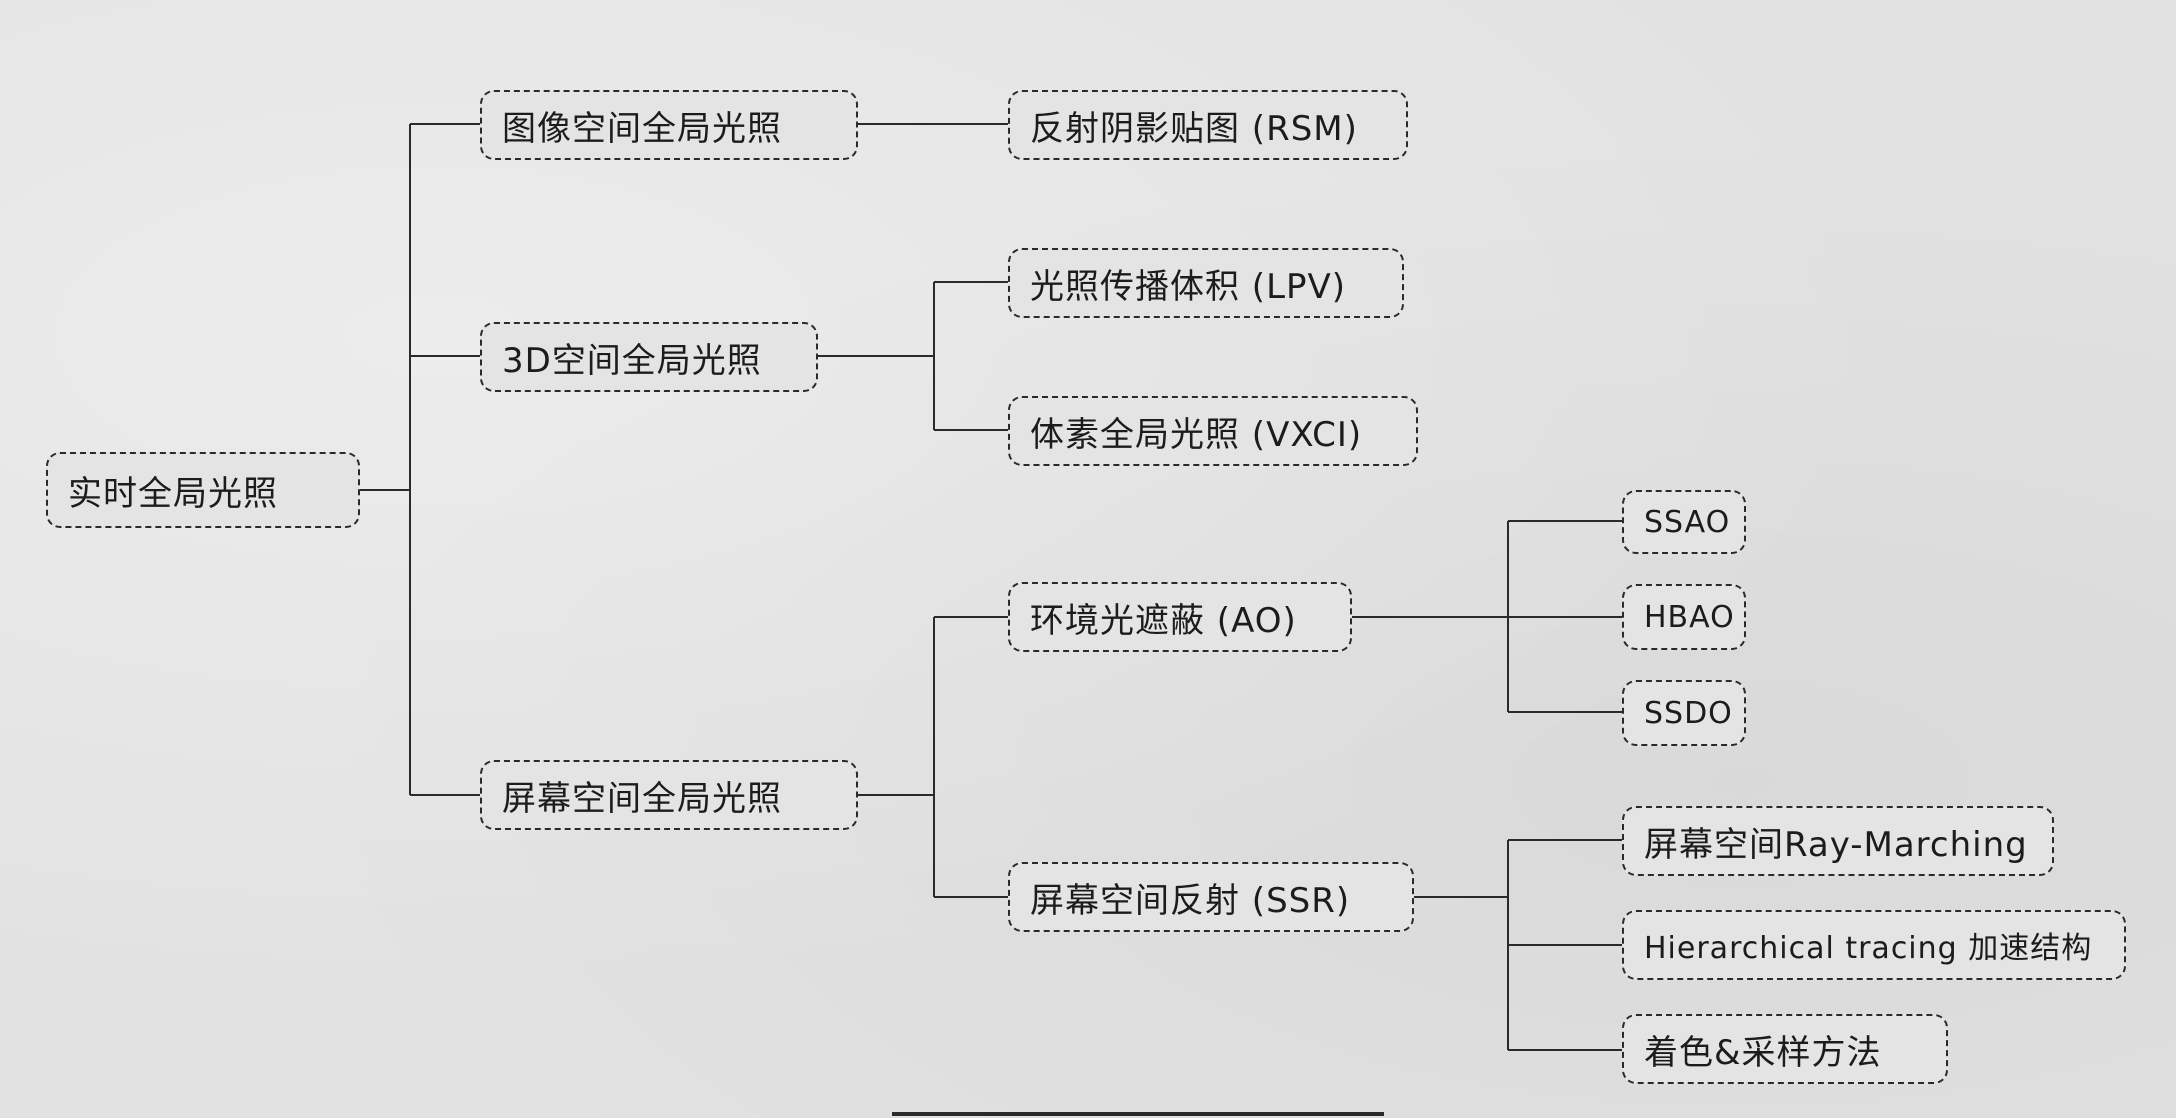 Image resolution: width=2176 pixels, height=1118 pixels. I want to click on node-3d-space-gi: 3D空间全局光照, so click(649, 357).